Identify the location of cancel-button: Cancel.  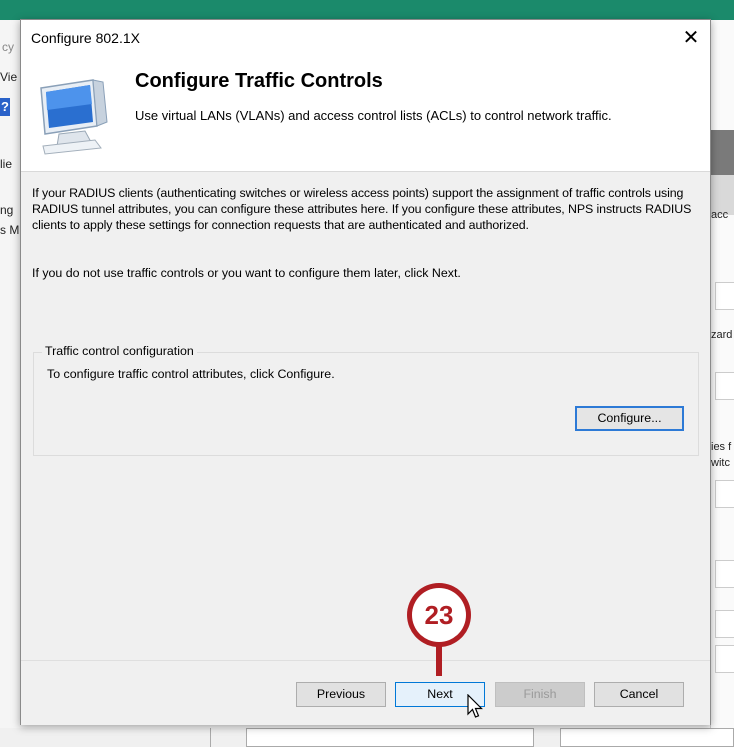
(639, 694).